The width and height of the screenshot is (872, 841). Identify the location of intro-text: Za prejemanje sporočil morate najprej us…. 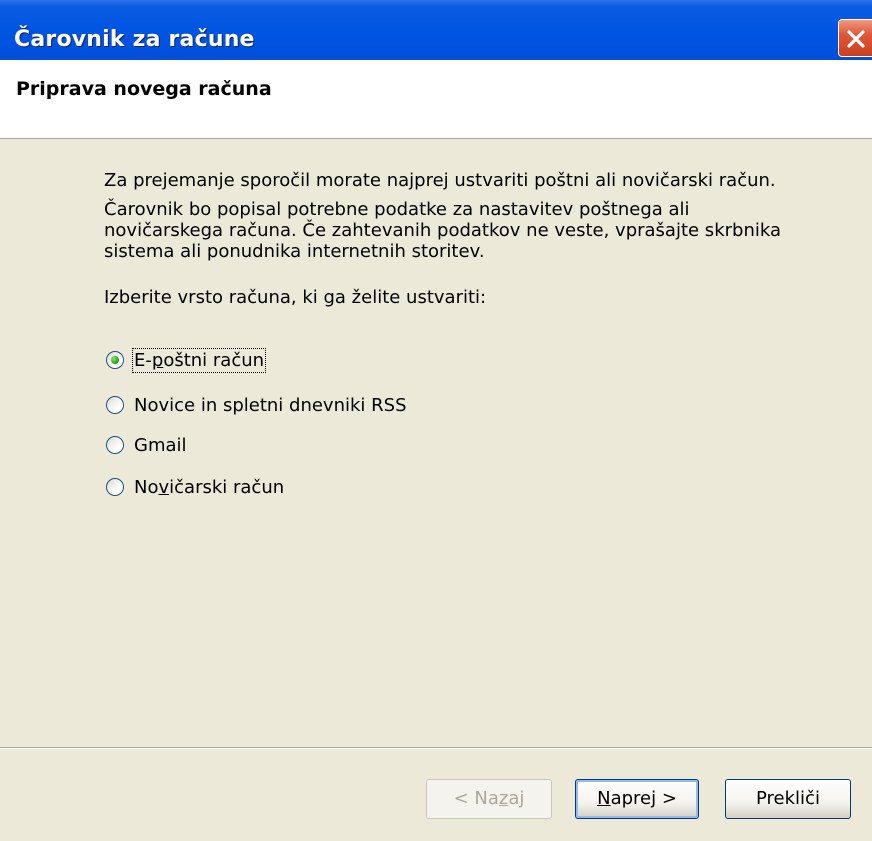
(440, 180).